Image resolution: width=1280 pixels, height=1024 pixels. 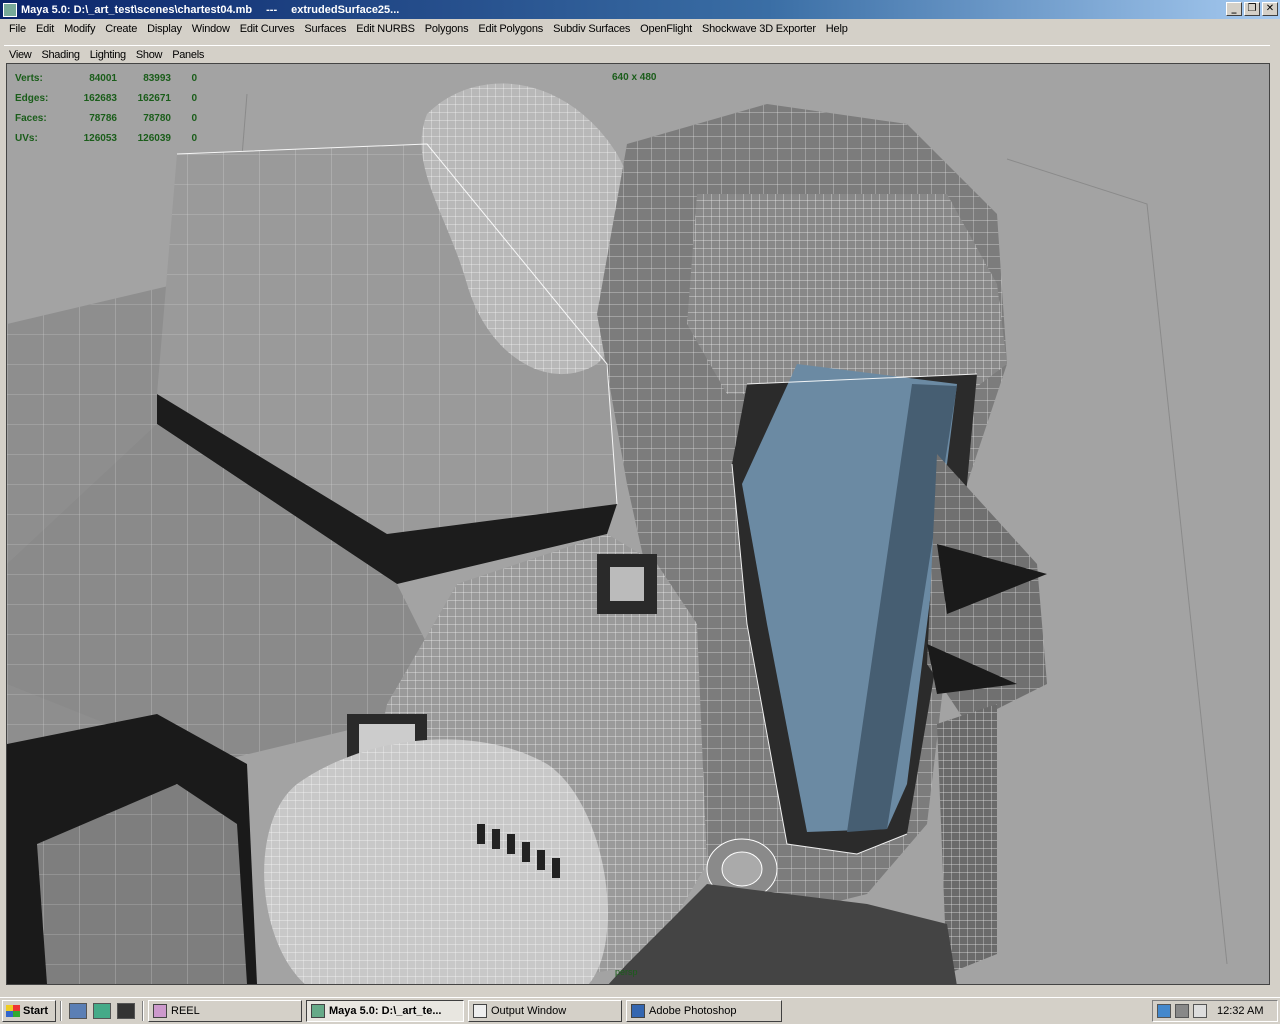 I want to click on hud-value: 162683, so click(x=100, y=98).